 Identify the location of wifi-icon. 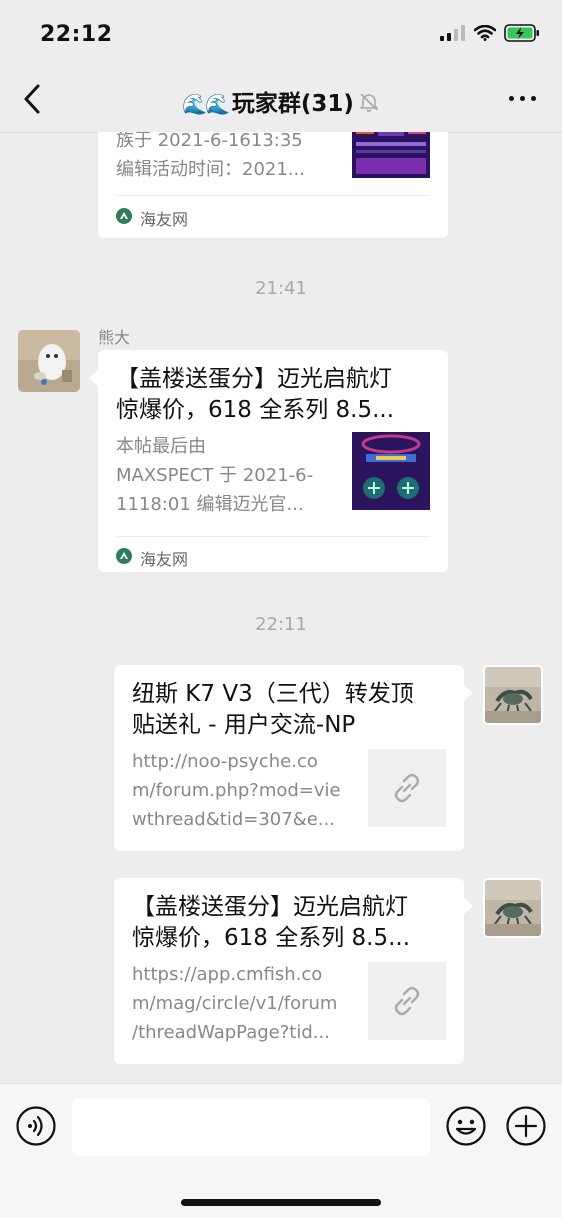
(485, 34).